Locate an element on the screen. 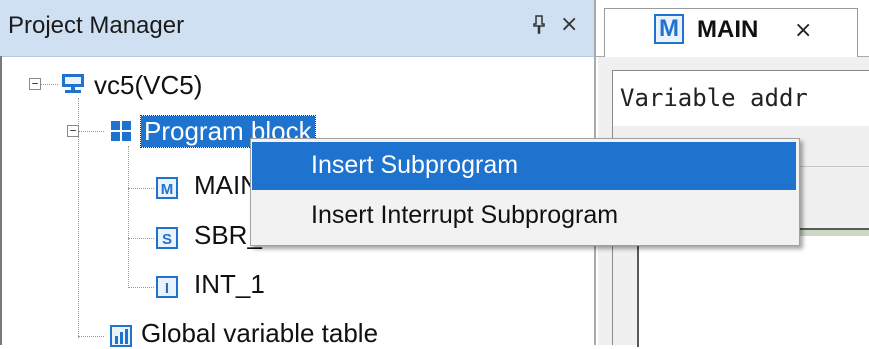  panel-left-border is located at coordinates (1, 200).